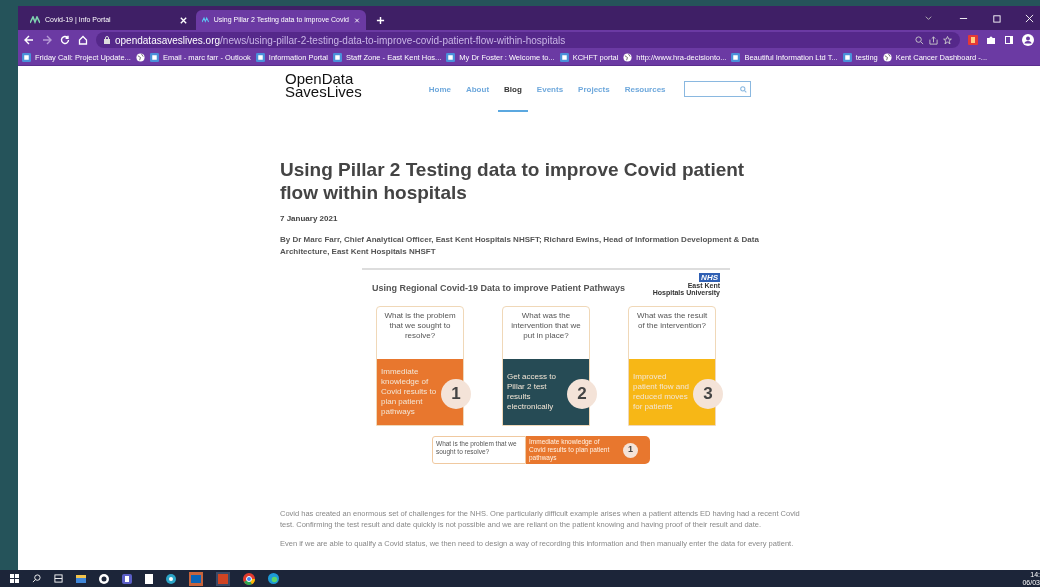 This screenshot has width=1040, height=587. I want to click on article-date: 7 January 2021, so click(309, 219).